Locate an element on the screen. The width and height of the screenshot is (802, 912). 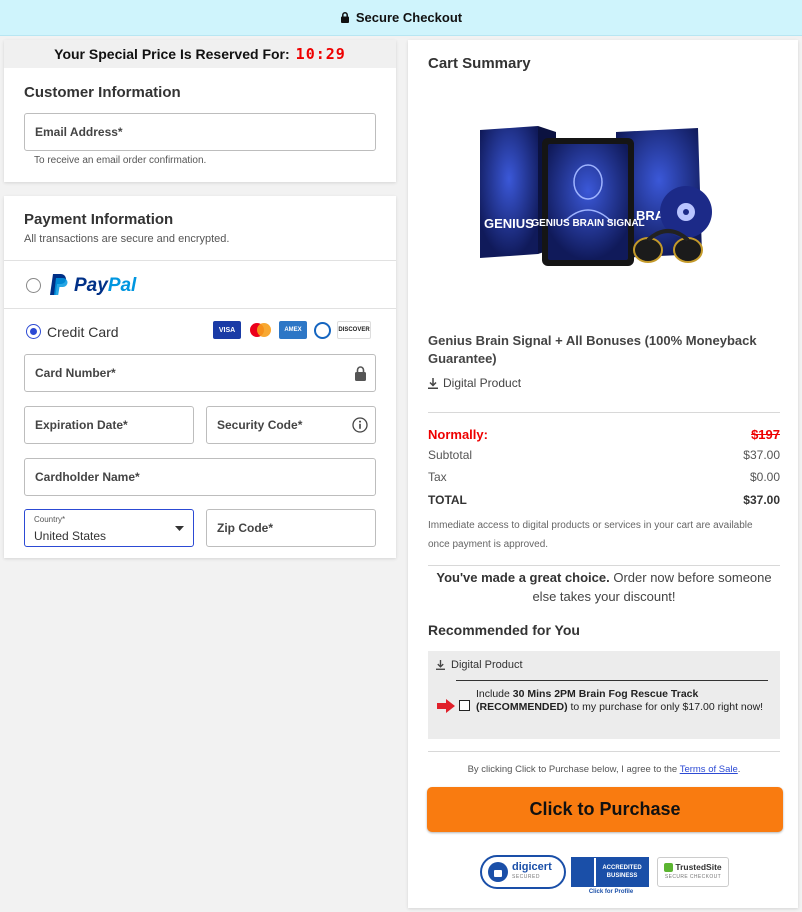
amex-icon: AMEX is located at coordinates (293, 330).